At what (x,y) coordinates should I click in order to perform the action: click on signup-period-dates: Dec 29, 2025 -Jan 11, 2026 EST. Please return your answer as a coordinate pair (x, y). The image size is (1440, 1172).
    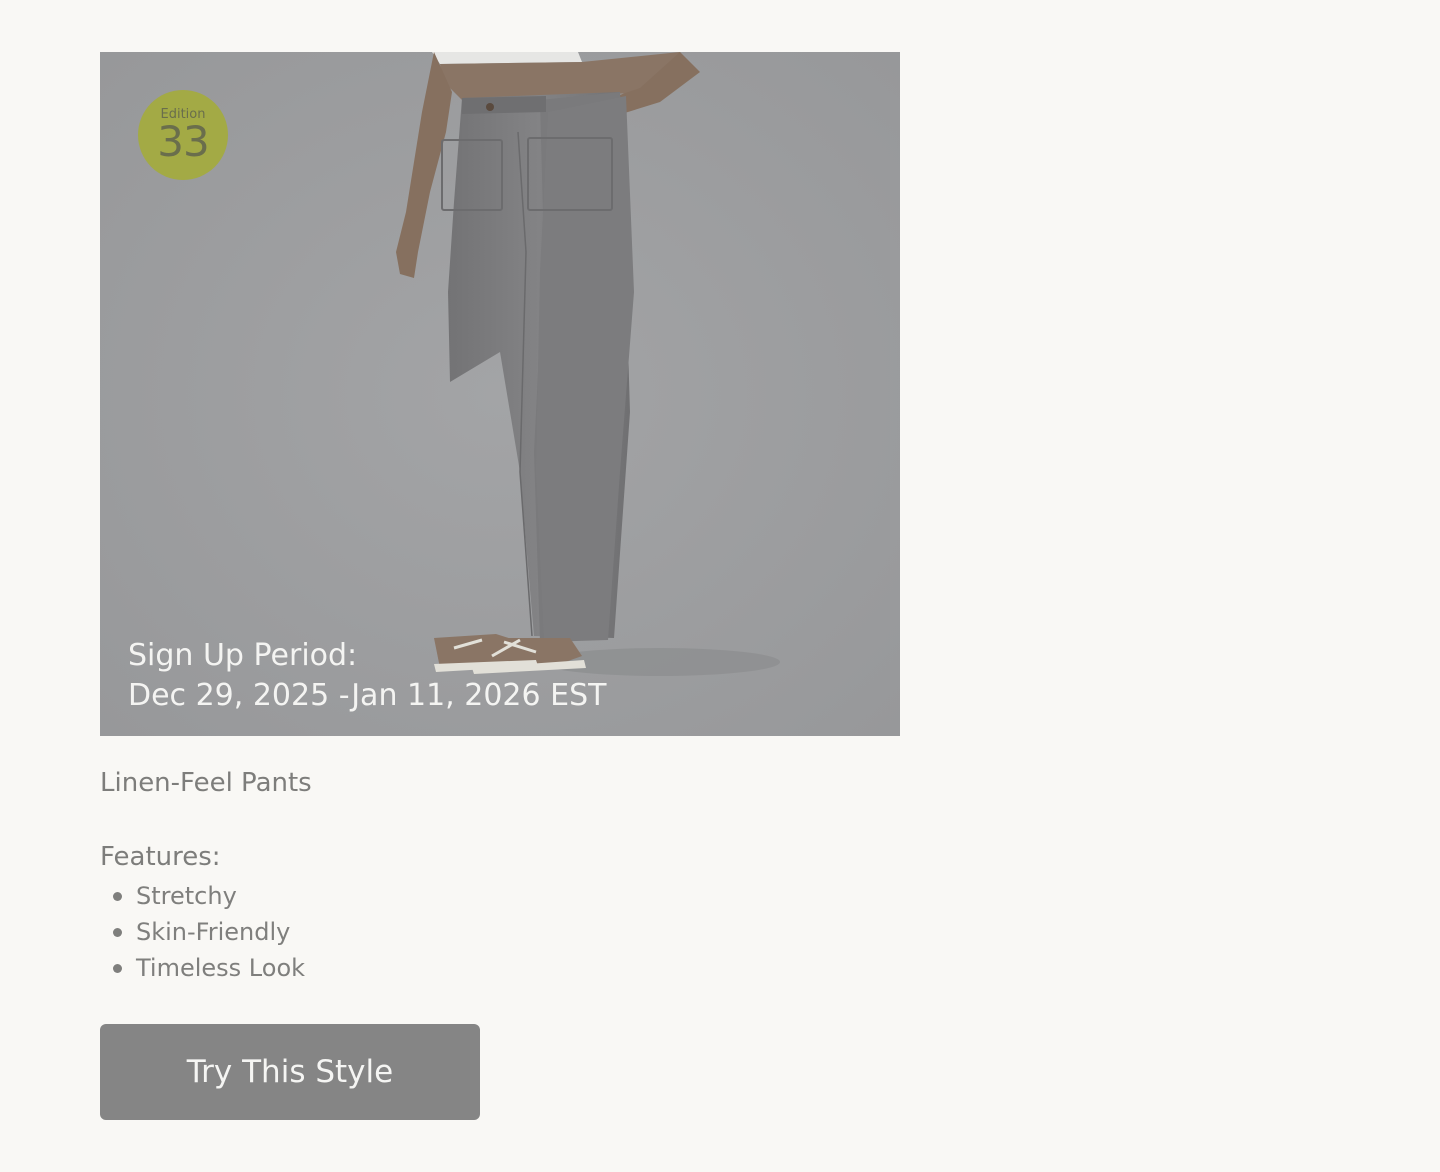
    Looking at the image, I should click on (367, 695).